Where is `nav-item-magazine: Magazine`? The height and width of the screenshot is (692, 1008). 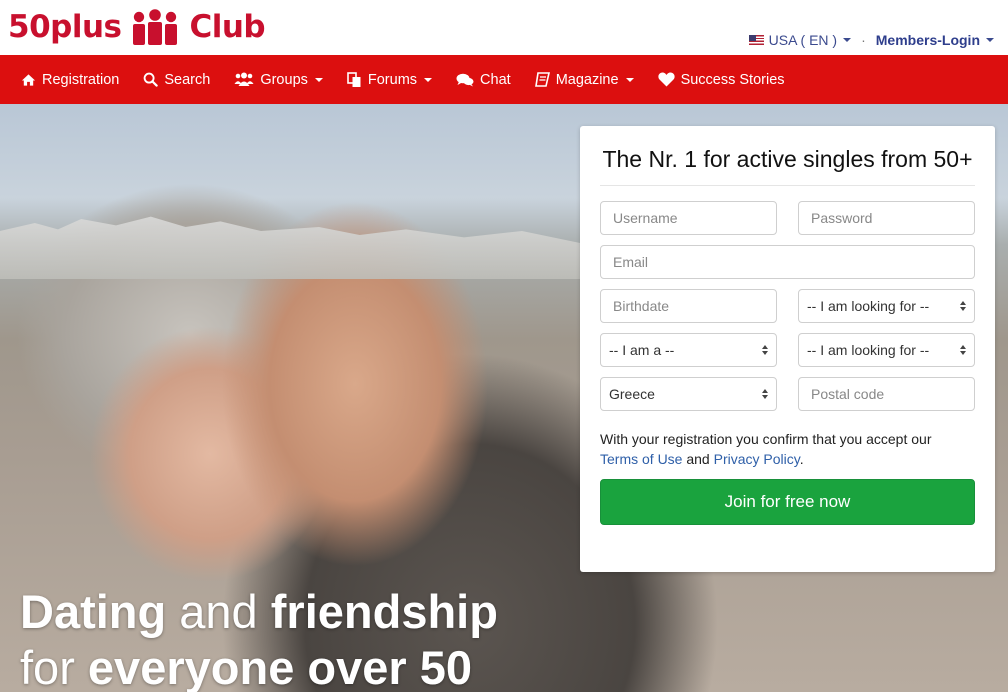 nav-item-magazine: Magazine is located at coordinates (584, 79).